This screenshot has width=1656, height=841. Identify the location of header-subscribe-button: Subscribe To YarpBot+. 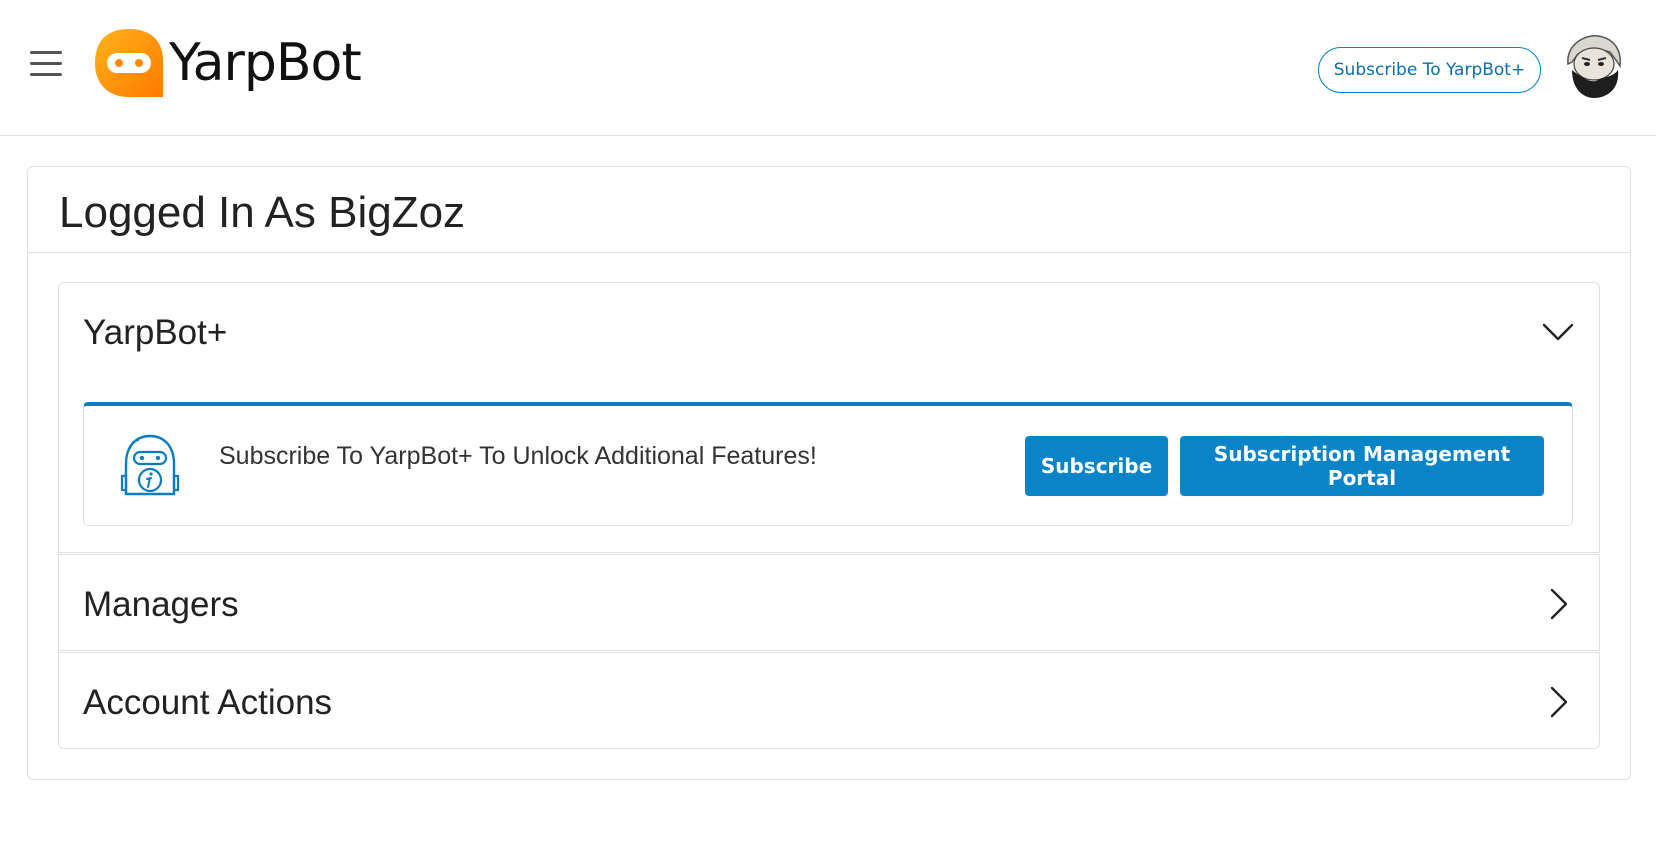
(1429, 70).